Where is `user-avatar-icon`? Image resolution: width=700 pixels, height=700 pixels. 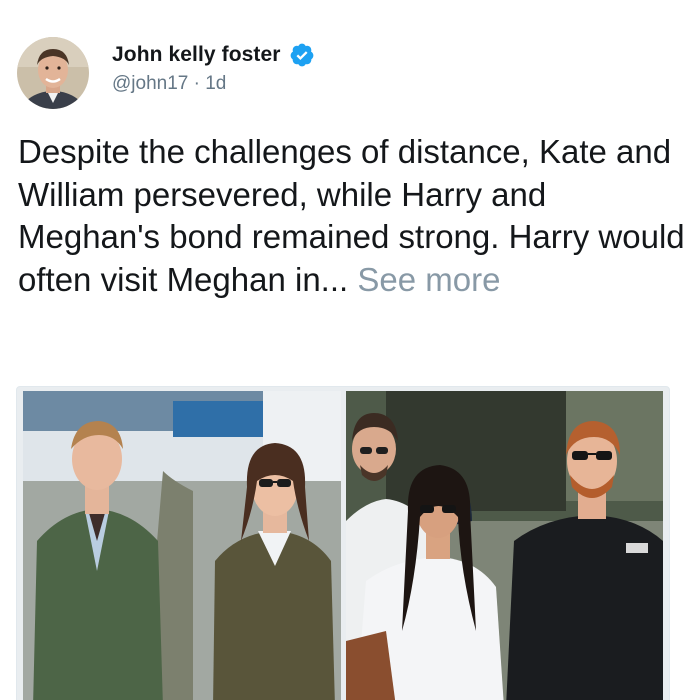
user-avatar-icon is located at coordinates (53, 73).